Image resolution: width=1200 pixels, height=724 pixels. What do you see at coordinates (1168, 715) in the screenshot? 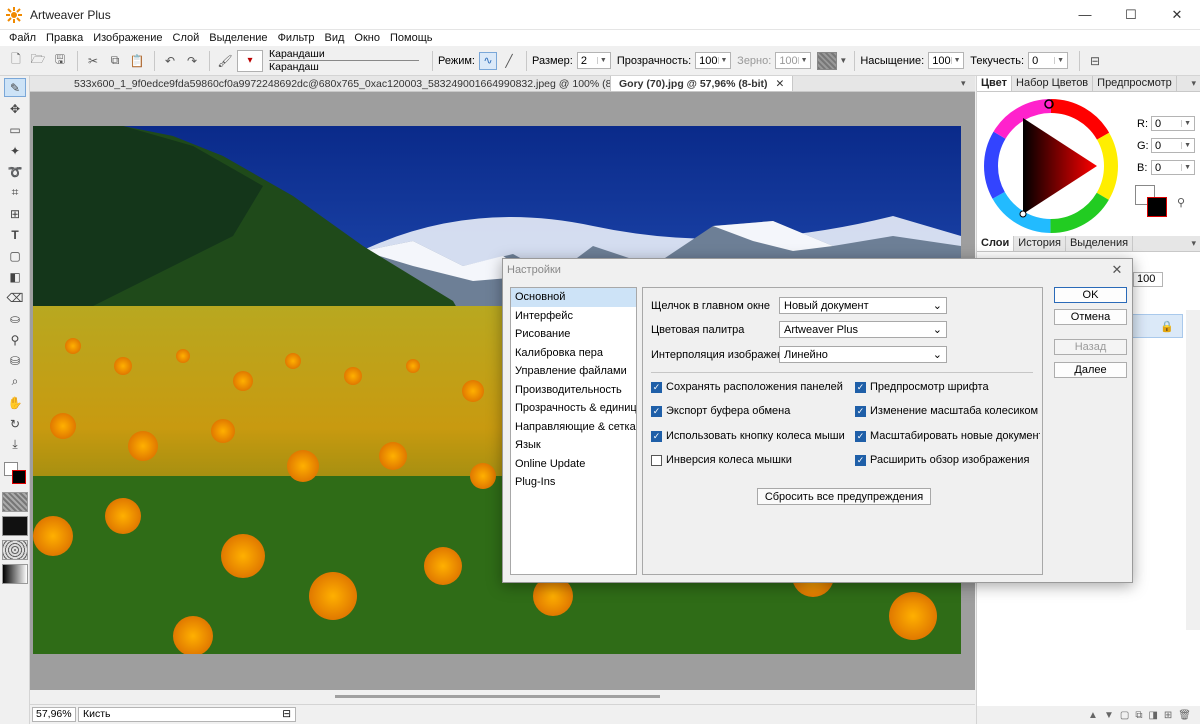
I see `layer-properties-icon: ⊞` at bounding box center [1168, 715].